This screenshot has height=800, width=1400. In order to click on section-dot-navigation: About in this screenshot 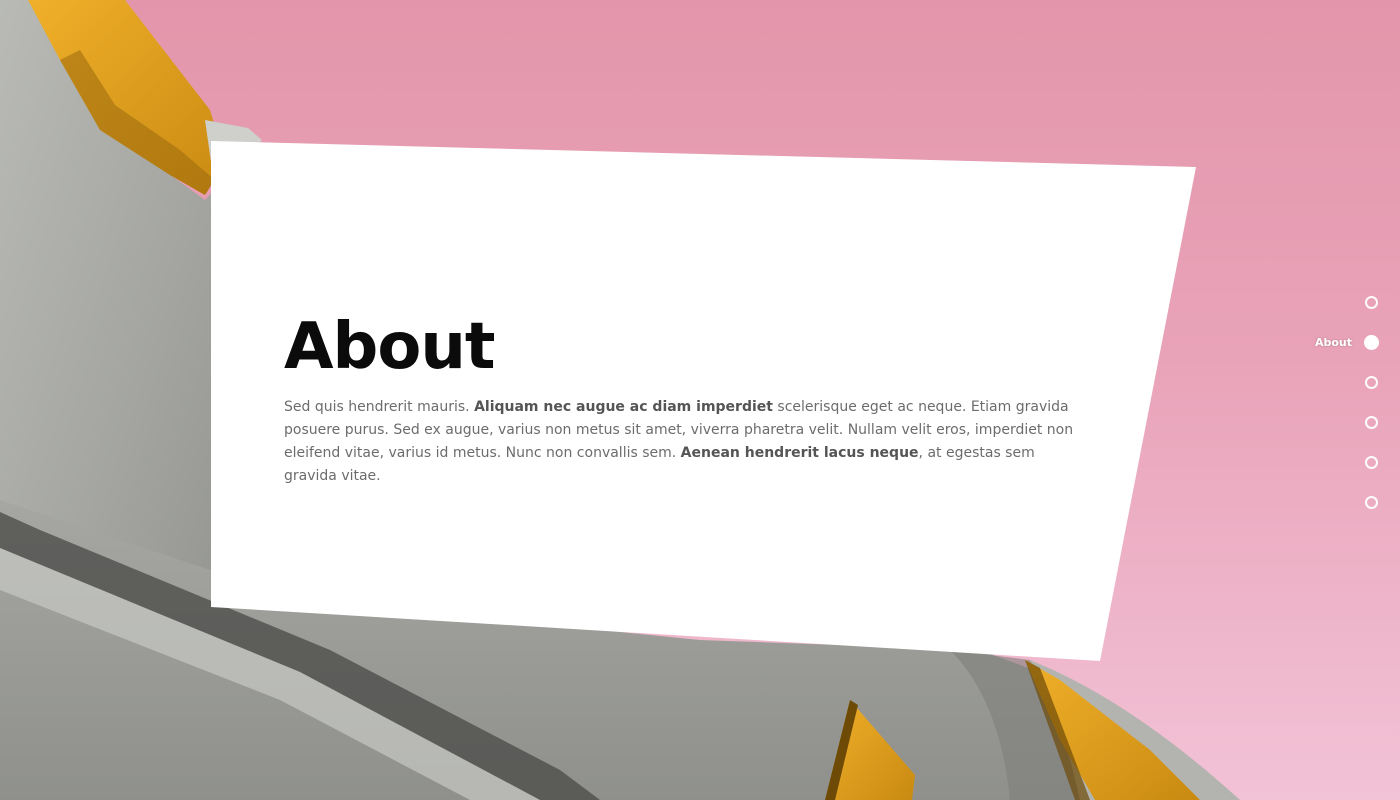, I will do `click(1278, 413)`.